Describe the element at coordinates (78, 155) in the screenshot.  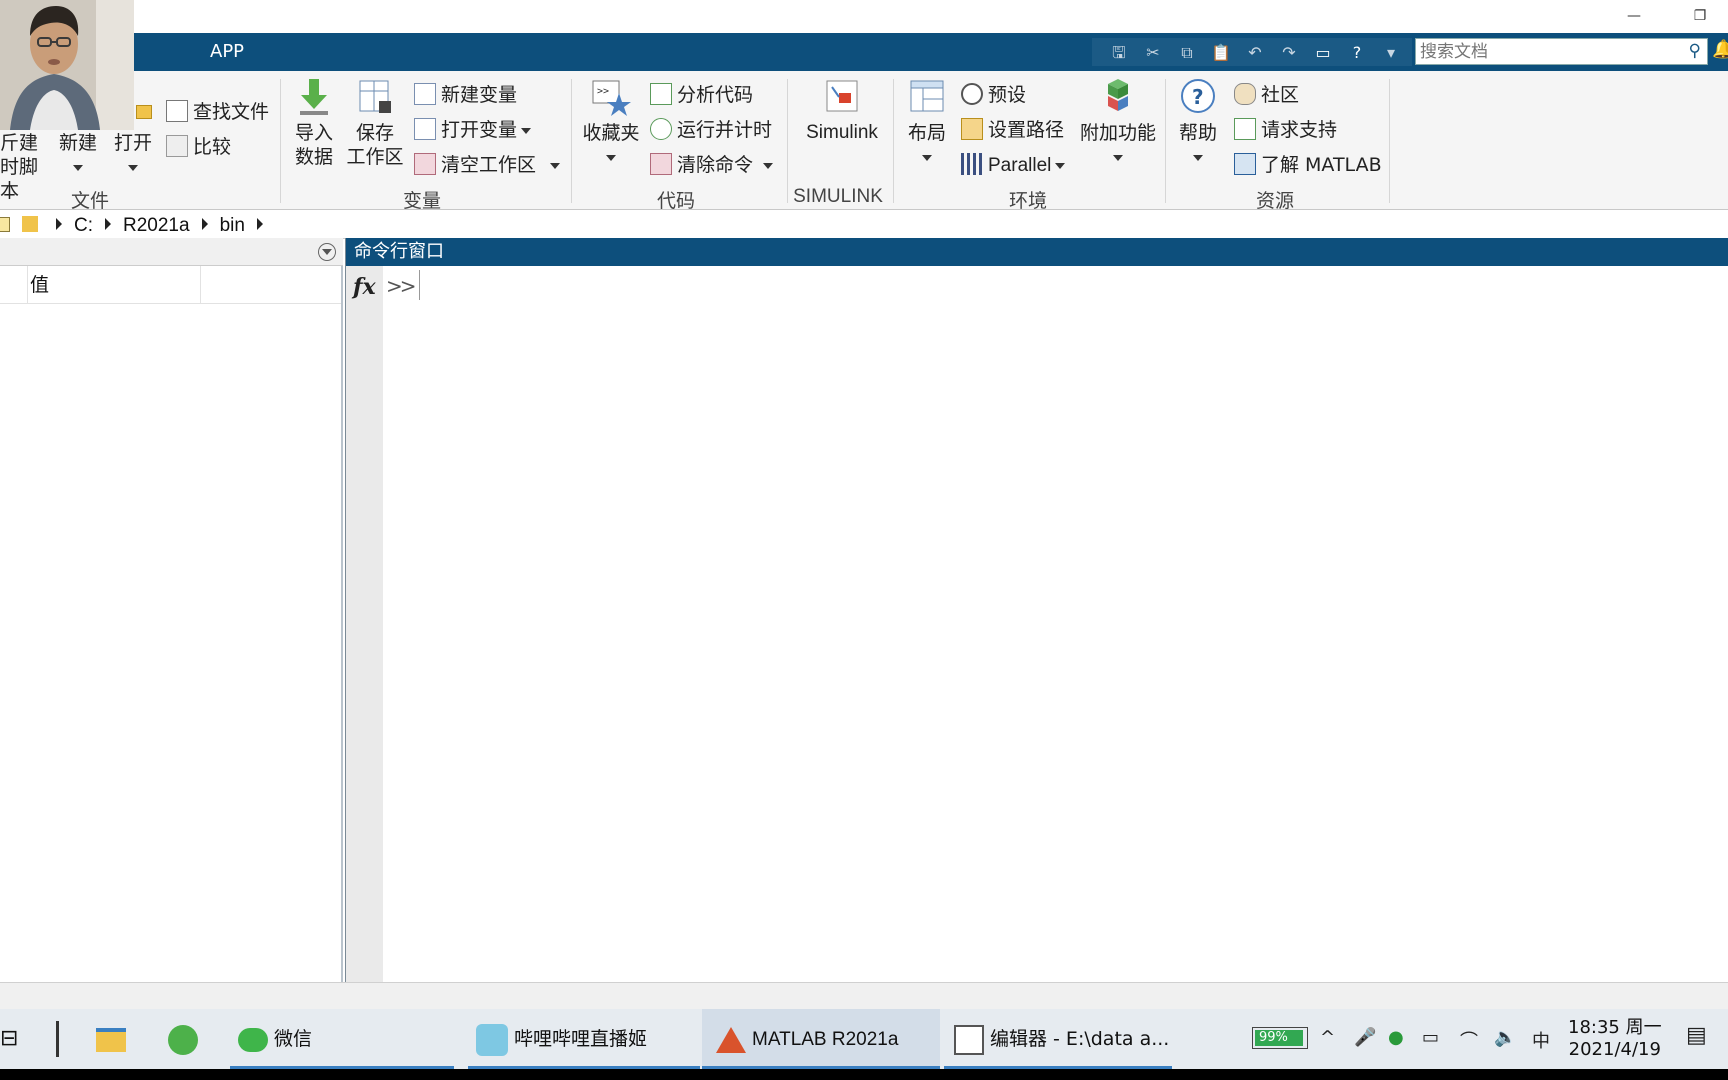
I see `new-button: 新建` at that location.